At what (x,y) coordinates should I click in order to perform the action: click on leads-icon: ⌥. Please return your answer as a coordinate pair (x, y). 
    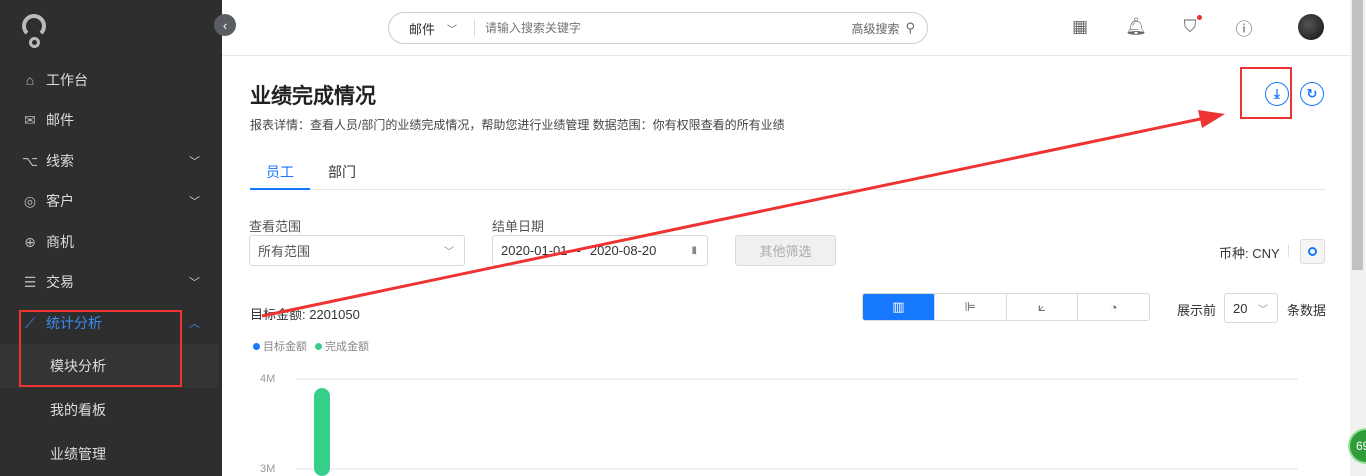
    Looking at the image, I should click on (30, 160).